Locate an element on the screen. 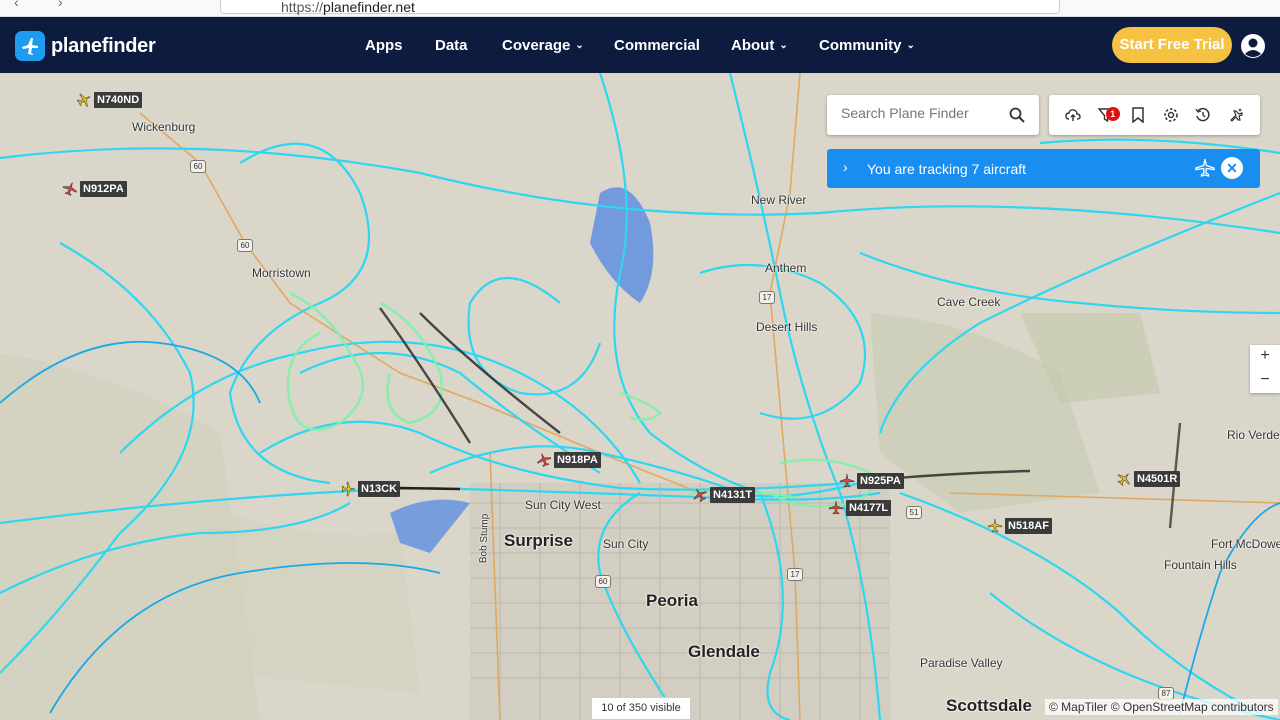 This screenshot has width=1280, height=720. nav-data-label: Data is located at coordinates (451, 45).